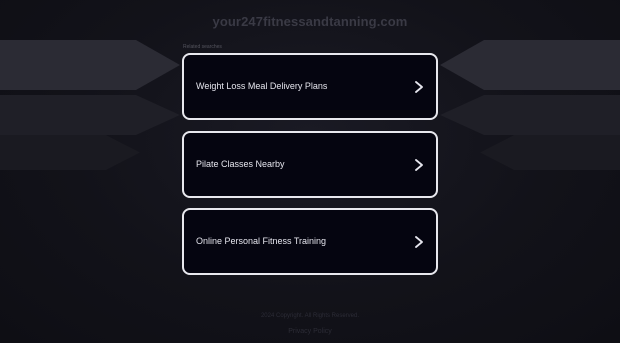 The image size is (620, 343). What do you see at coordinates (310, 316) in the screenshot?
I see `copyright-text: 2024 Copyright. All Rights Reserved.` at bounding box center [310, 316].